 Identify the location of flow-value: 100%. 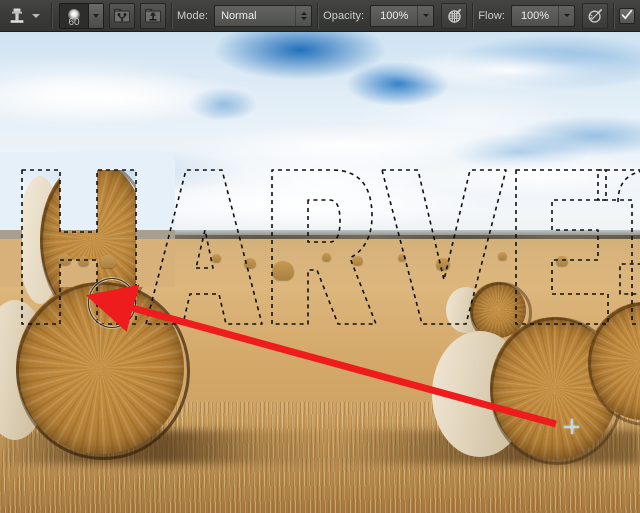
(535, 15).